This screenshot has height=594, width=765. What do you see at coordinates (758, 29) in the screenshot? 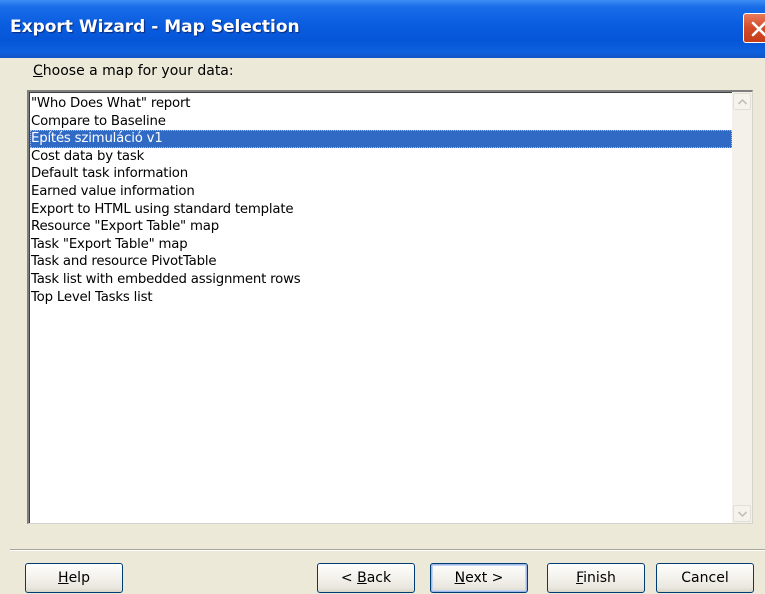
I see `close-icon` at bounding box center [758, 29].